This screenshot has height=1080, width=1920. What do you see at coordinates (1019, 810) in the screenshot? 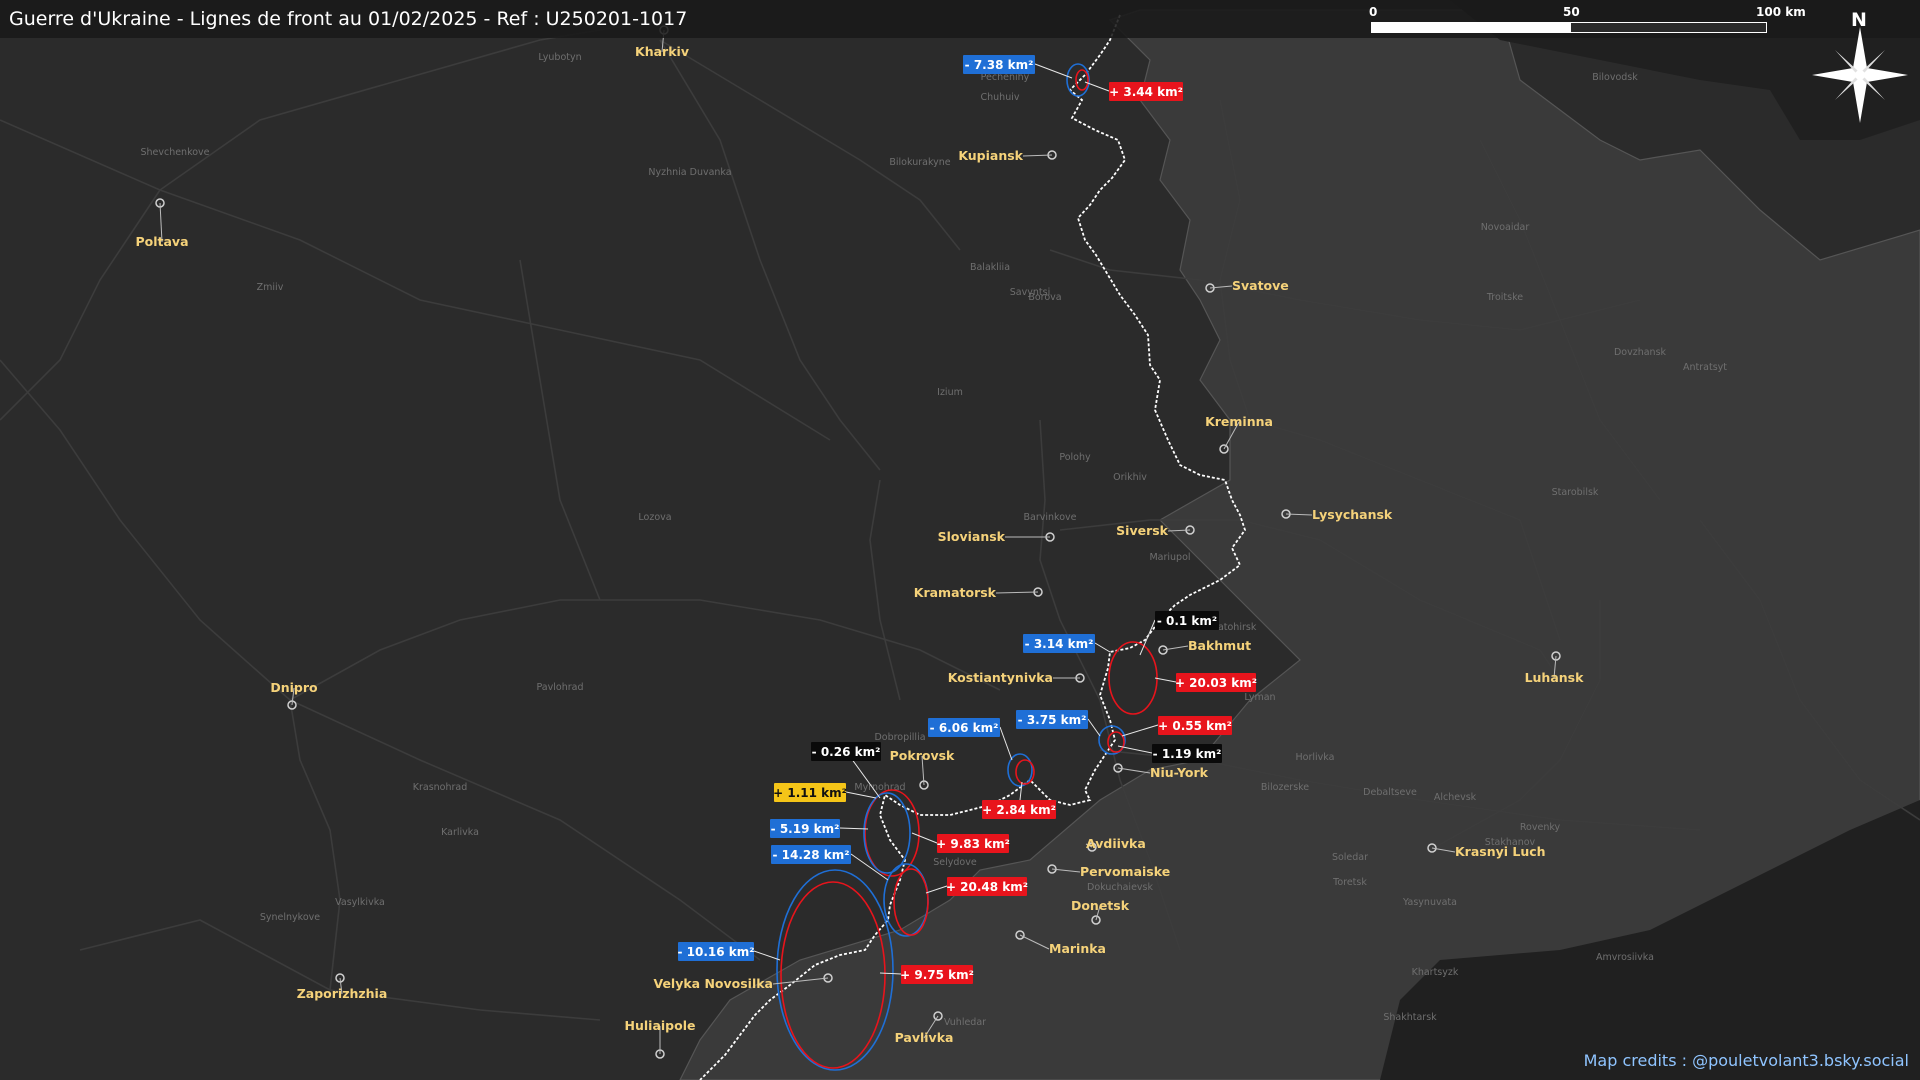
I see `callout-text: + 2.84 km²` at bounding box center [1019, 810].